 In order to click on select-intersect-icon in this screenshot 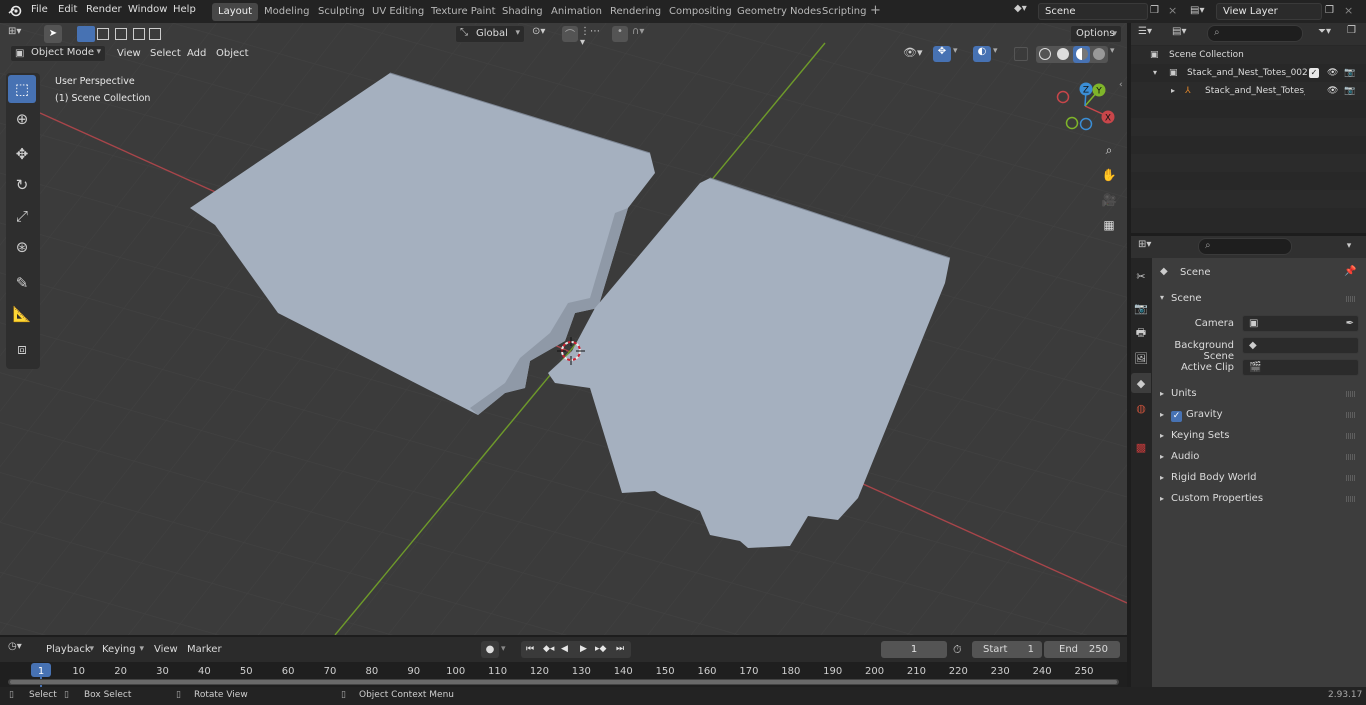, I will do `click(155, 34)`.